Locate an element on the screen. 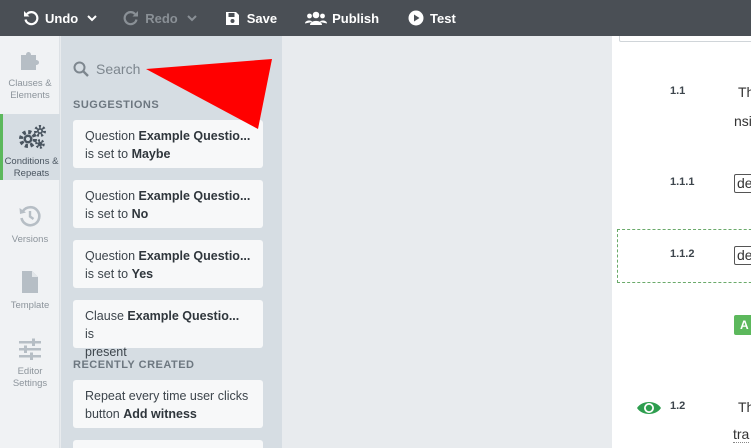 The width and height of the screenshot is (751, 448). rail-item-template: Template is located at coordinates (30, 291).